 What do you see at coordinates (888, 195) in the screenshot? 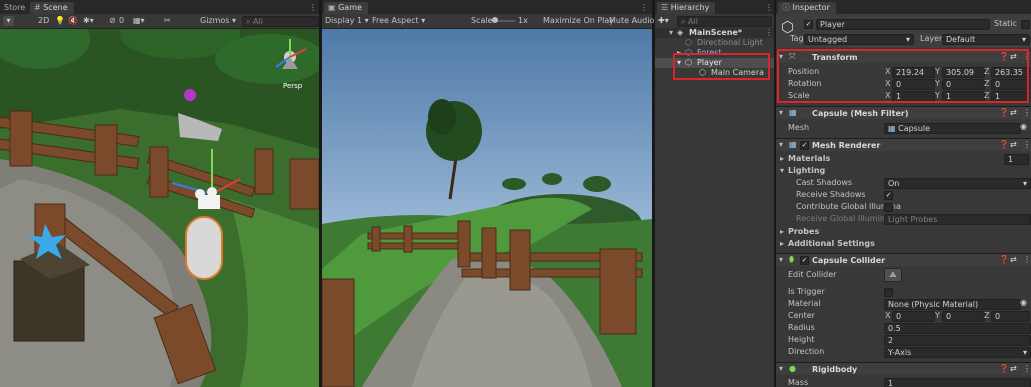
I see `receive-shadows-checkbox: ✓` at bounding box center [888, 195].